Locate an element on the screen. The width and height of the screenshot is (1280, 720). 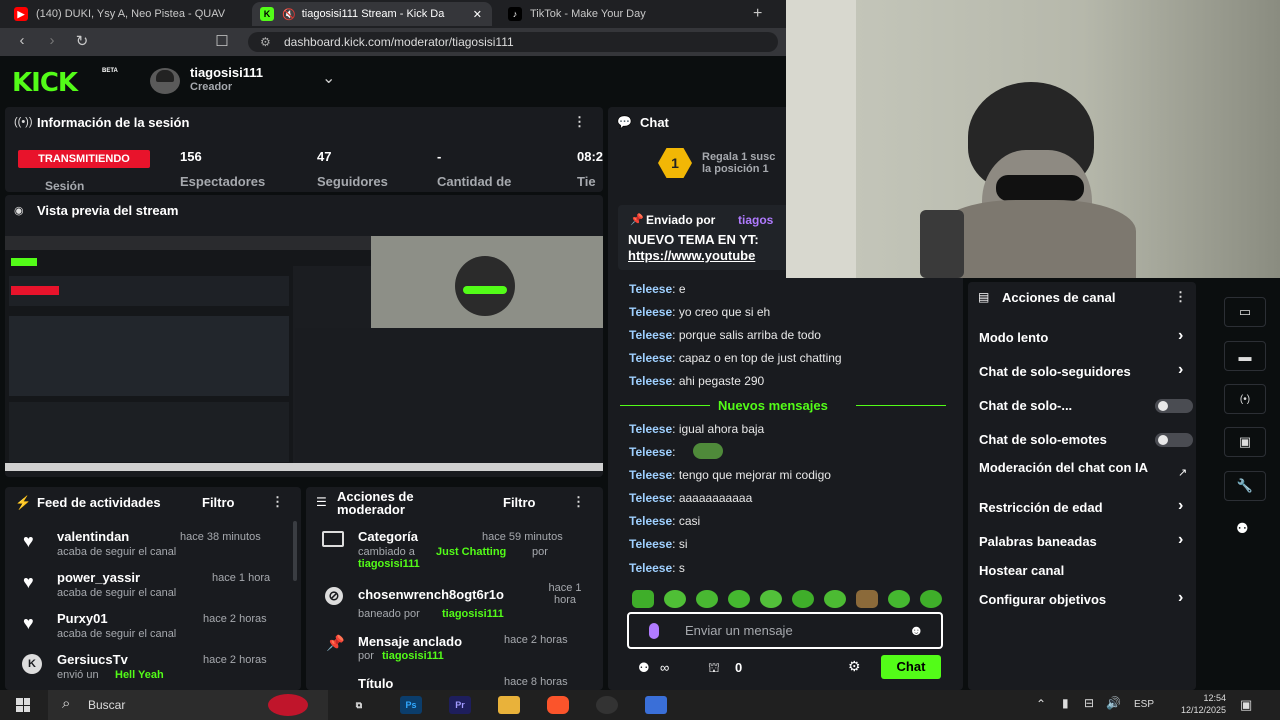
activity-user: Purxy01 is located at coordinates (82, 618).